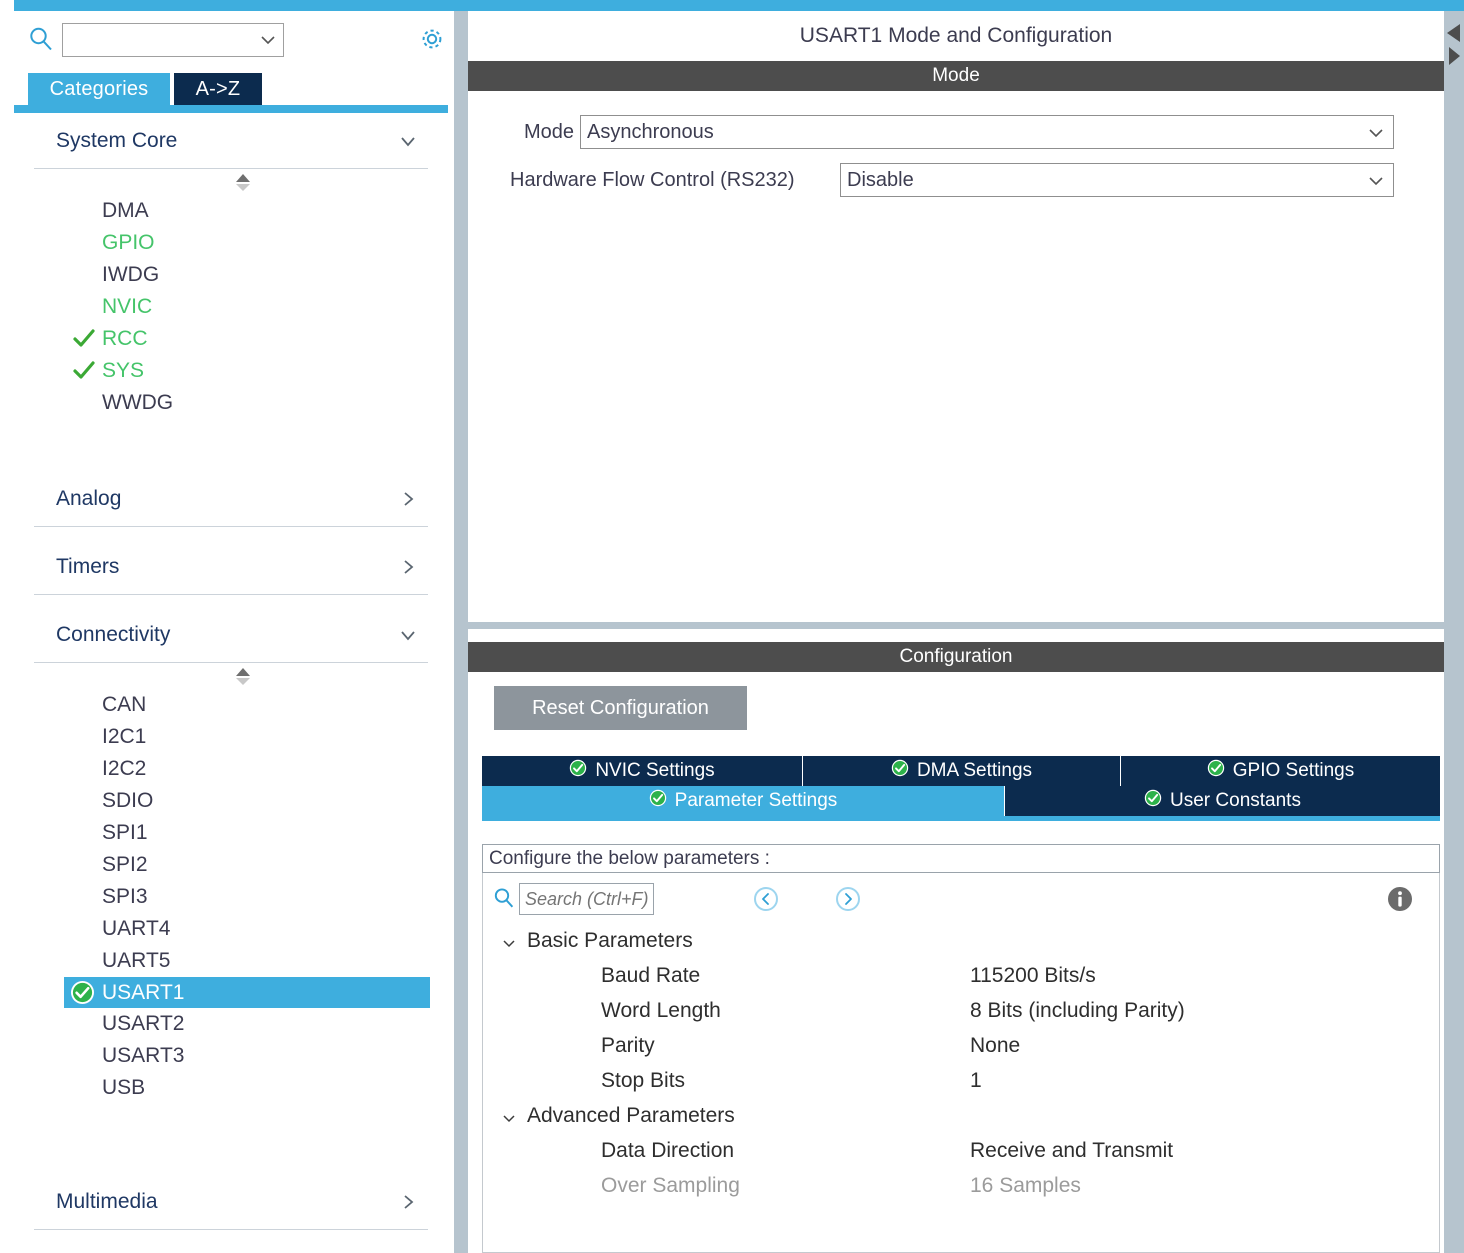 This screenshot has height=1253, width=1464. Describe the element at coordinates (143, 1023) in the screenshot. I see `tree-item-label: USART2` at that location.